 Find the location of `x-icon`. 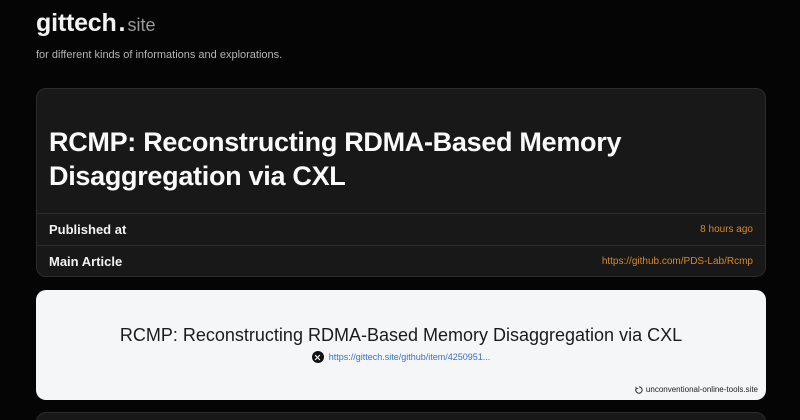

x-icon is located at coordinates (317, 357).